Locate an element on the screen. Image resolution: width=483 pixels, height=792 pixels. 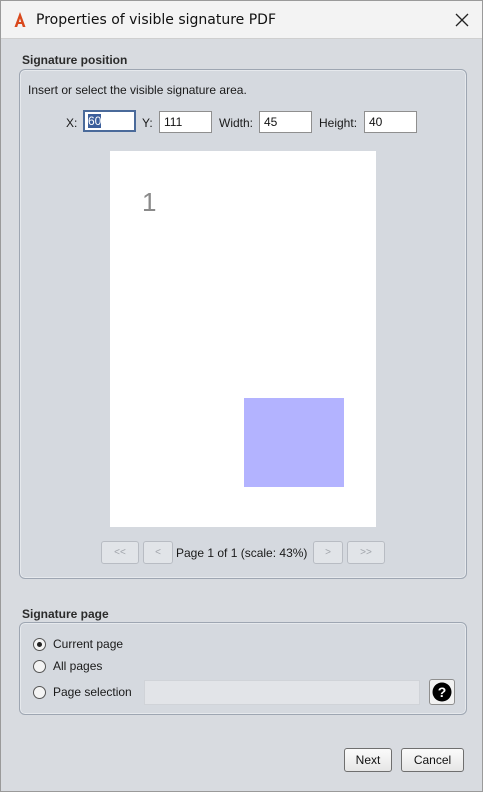
all-pages-option: All pages is located at coordinates (67, 666).